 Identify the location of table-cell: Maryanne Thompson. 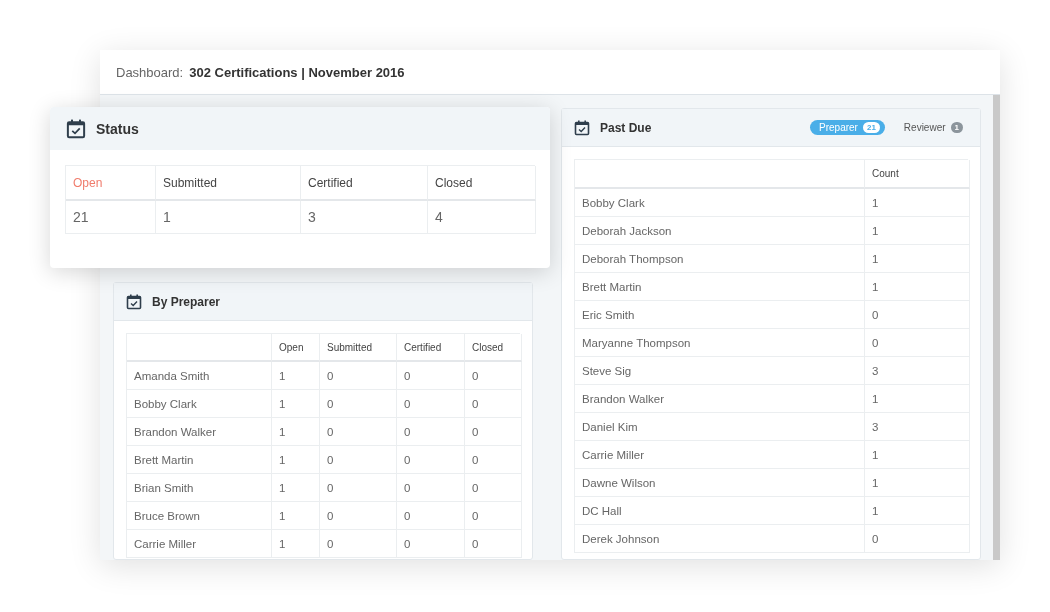
(720, 343).